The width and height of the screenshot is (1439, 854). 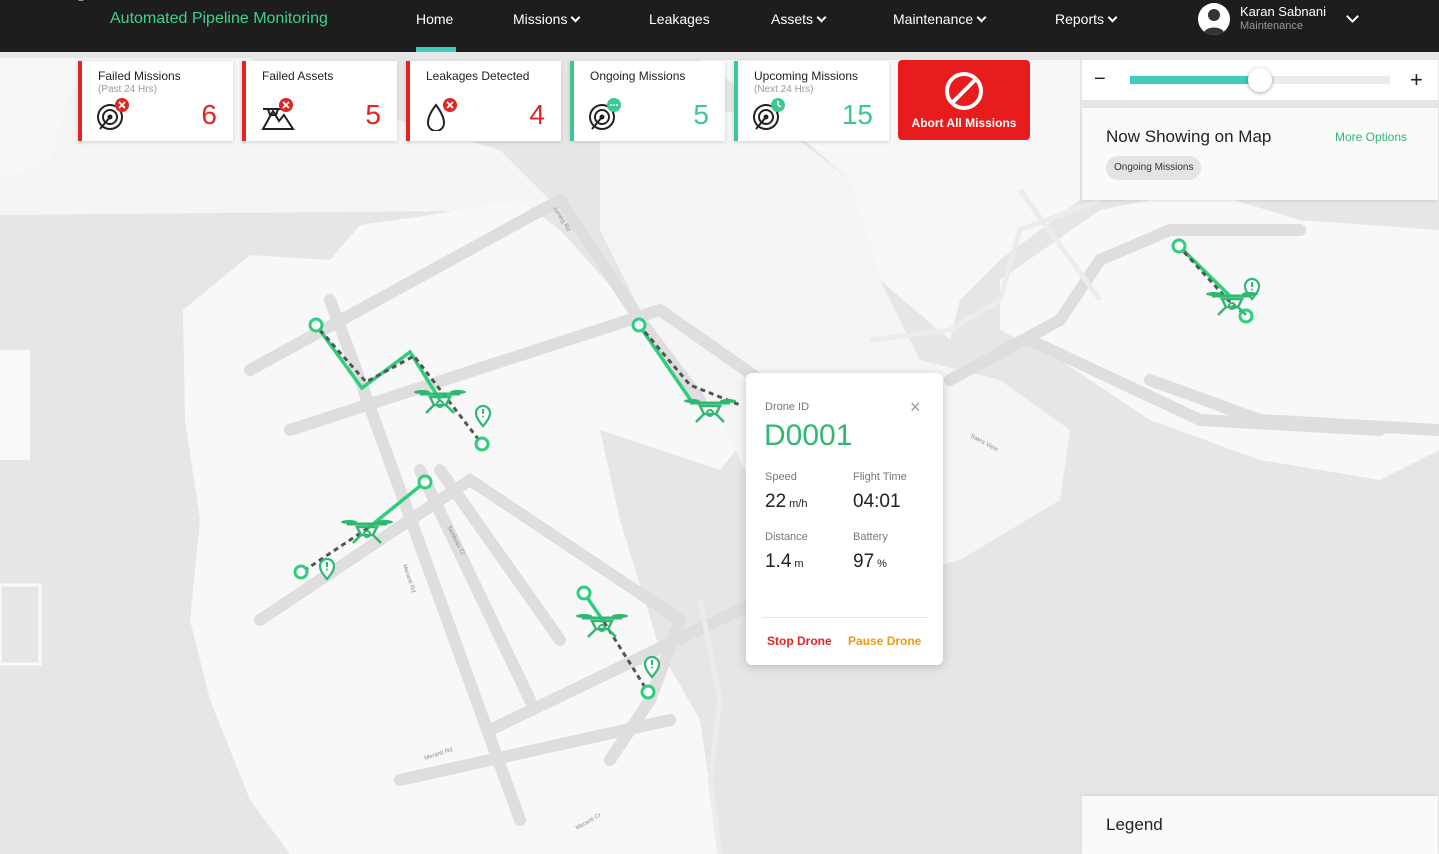 I want to click on nav-home: Home, so click(x=434, y=19).